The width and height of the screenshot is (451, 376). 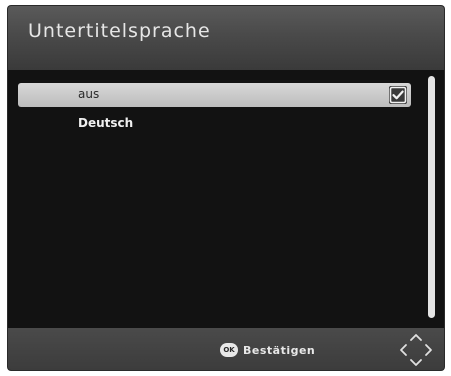 I want to click on list-item-deutsch: Deutsch, so click(x=214, y=124).